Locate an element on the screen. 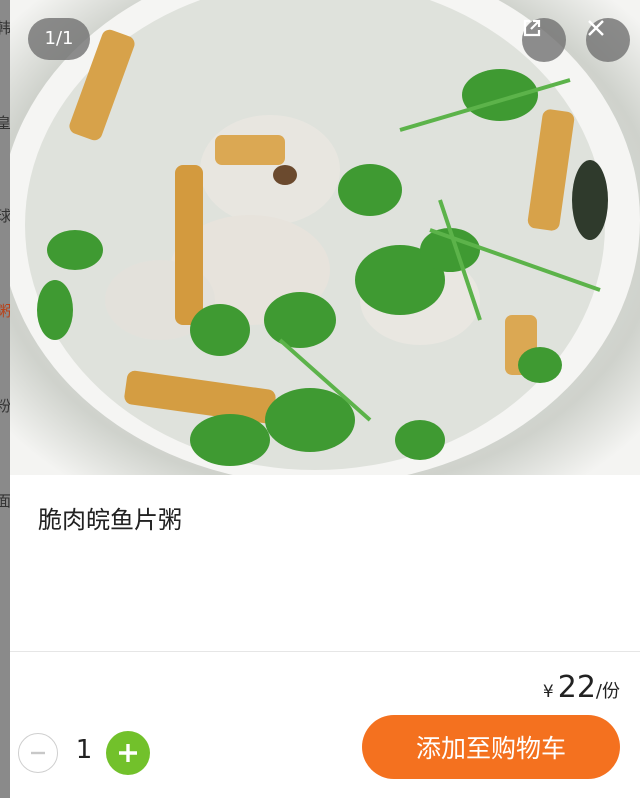 The image size is (640, 798). background-category: 皇 is located at coordinates (5, 123).